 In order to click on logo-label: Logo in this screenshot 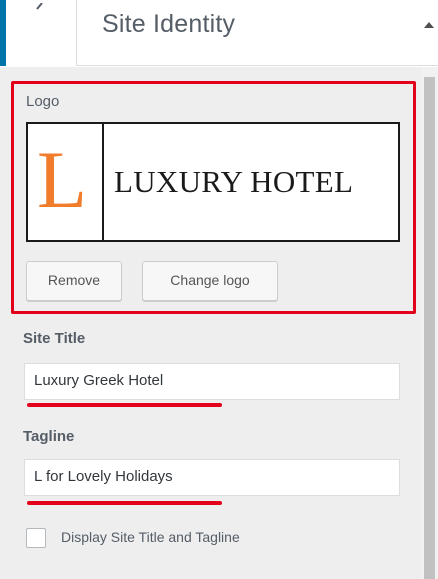, I will do `click(43, 101)`.